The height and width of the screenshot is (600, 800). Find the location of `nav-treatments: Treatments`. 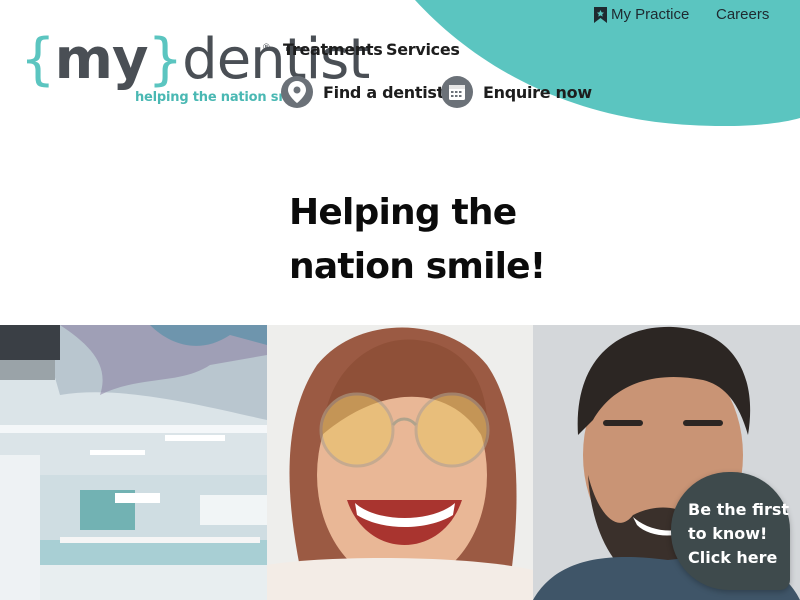

nav-treatments: Treatments is located at coordinates (333, 49).